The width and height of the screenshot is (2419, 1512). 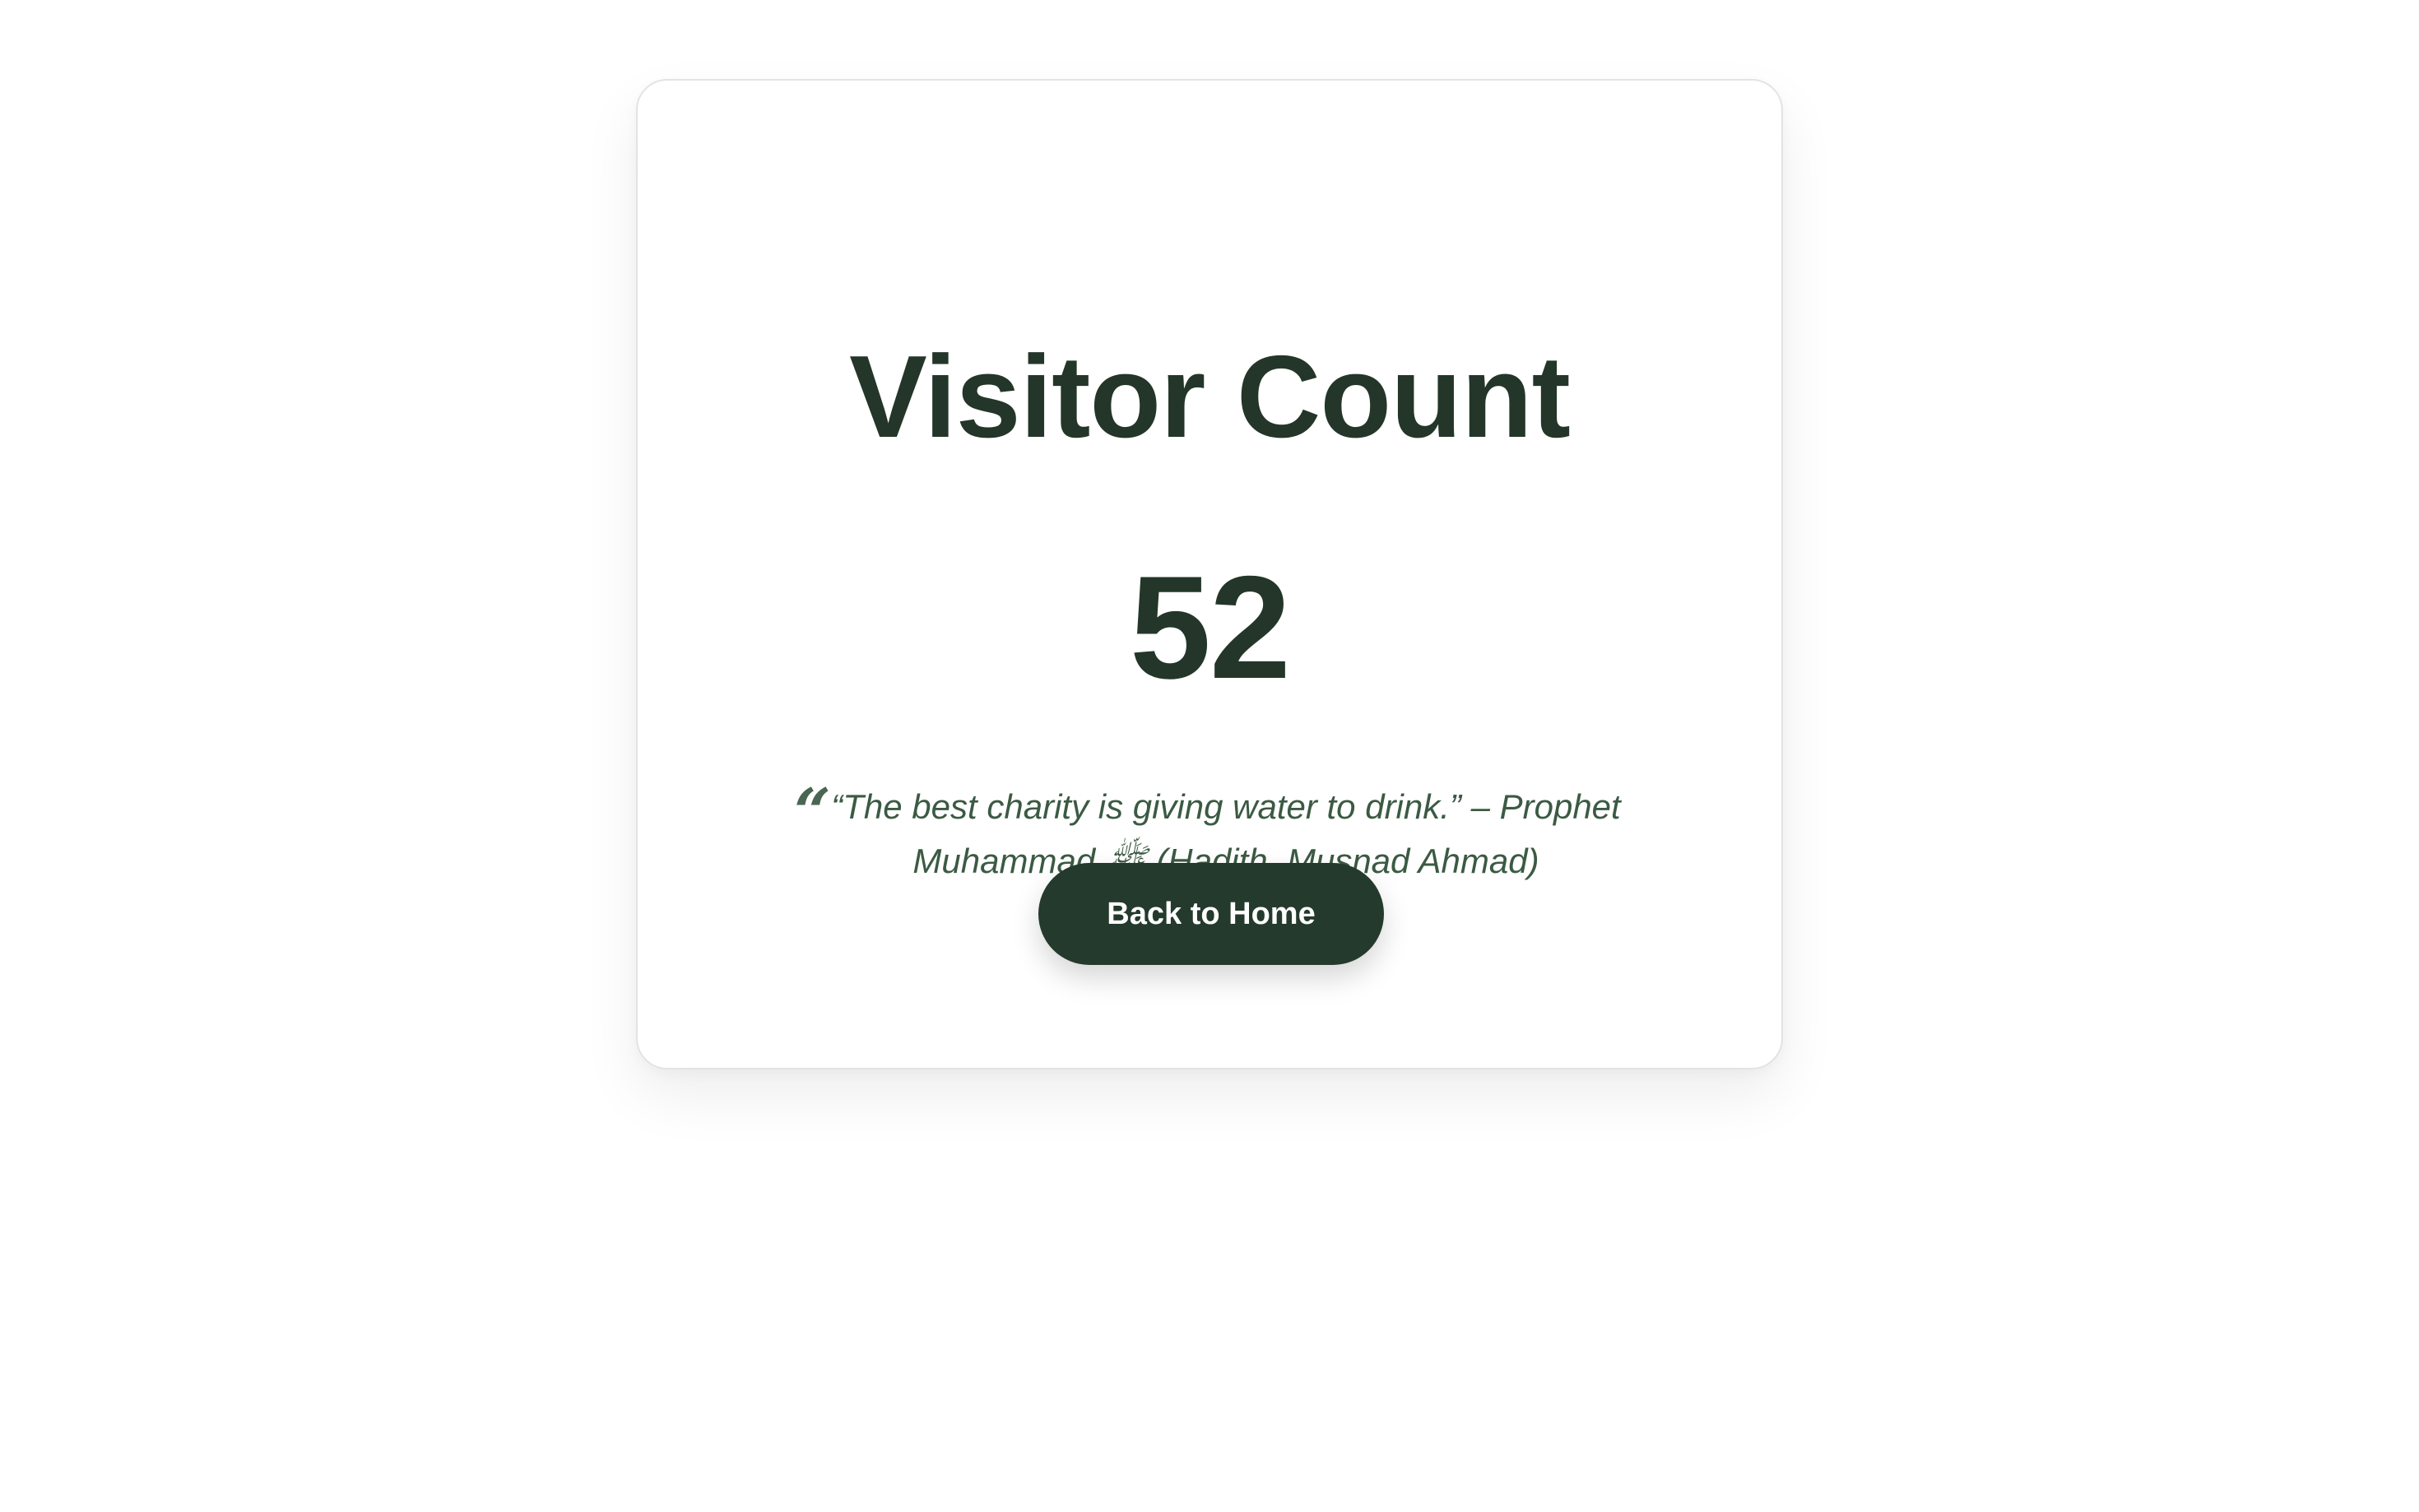 I want to click on page-title: Visitor Count, so click(x=1210, y=397).